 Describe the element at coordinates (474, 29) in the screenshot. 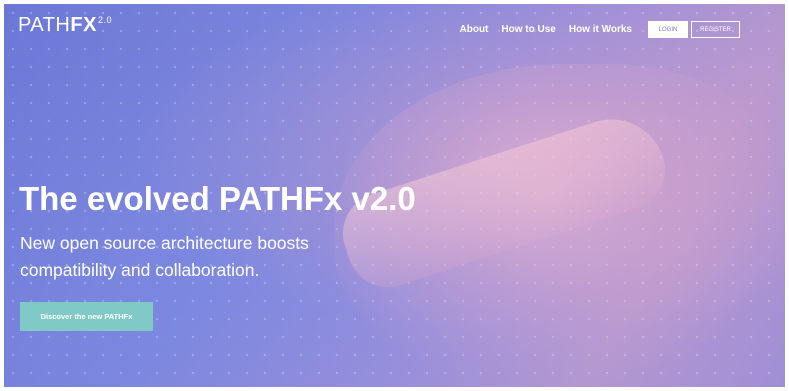

I see `nav-link-about: About` at that location.